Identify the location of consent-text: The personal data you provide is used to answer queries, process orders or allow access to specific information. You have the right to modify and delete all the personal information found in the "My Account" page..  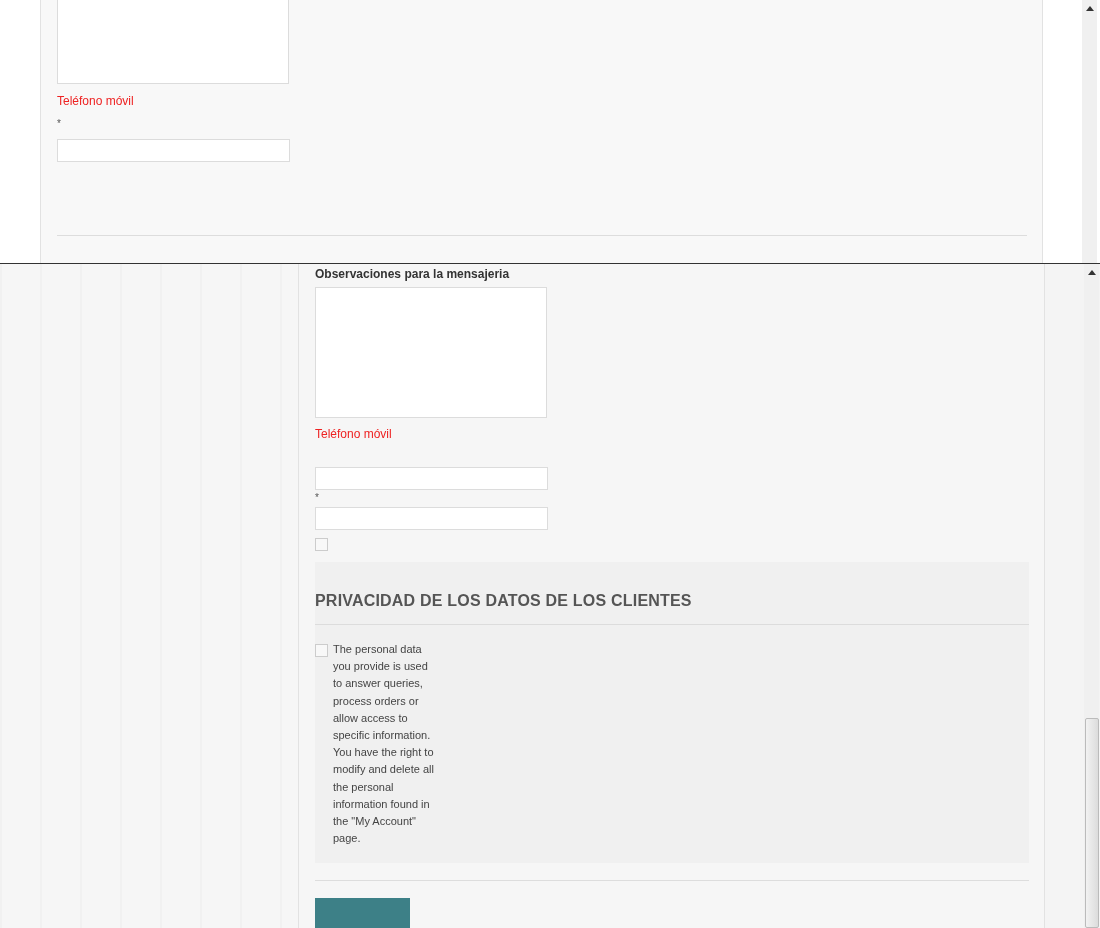
(384, 744).